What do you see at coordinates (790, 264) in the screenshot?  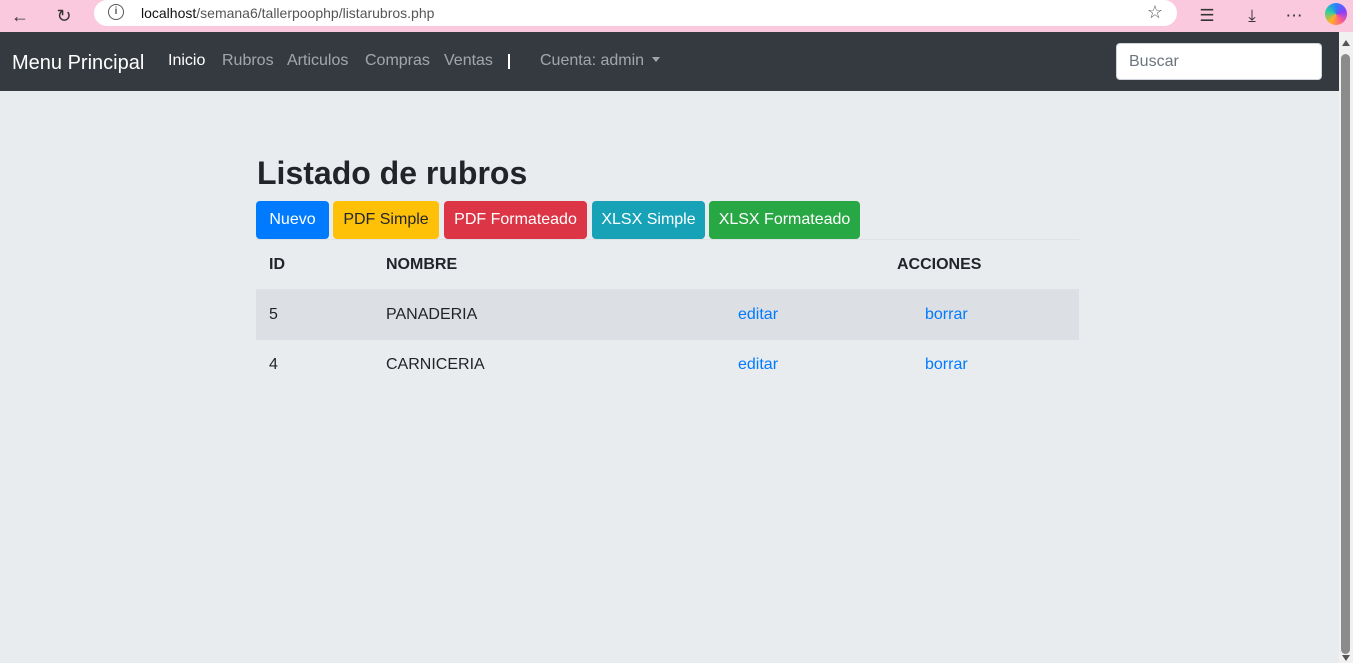 I see `header-spacer` at bounding box center [790, 264].